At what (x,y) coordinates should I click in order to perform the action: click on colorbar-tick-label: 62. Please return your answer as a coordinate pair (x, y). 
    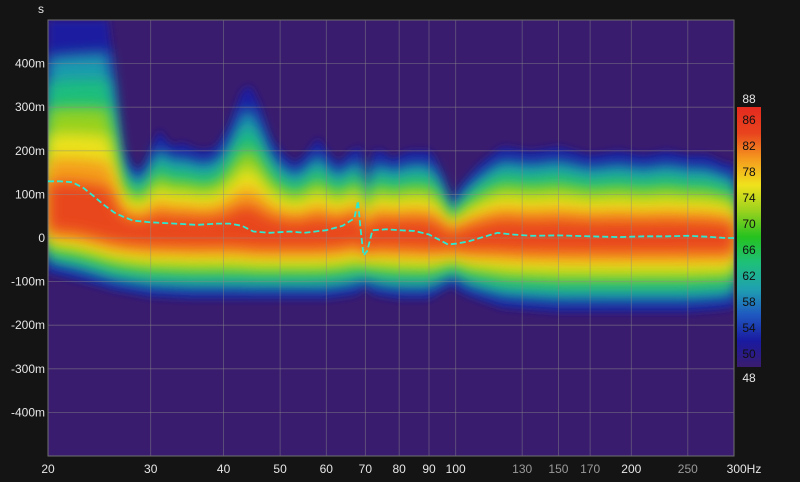
    Looking at the image, I should click on (749, 276).